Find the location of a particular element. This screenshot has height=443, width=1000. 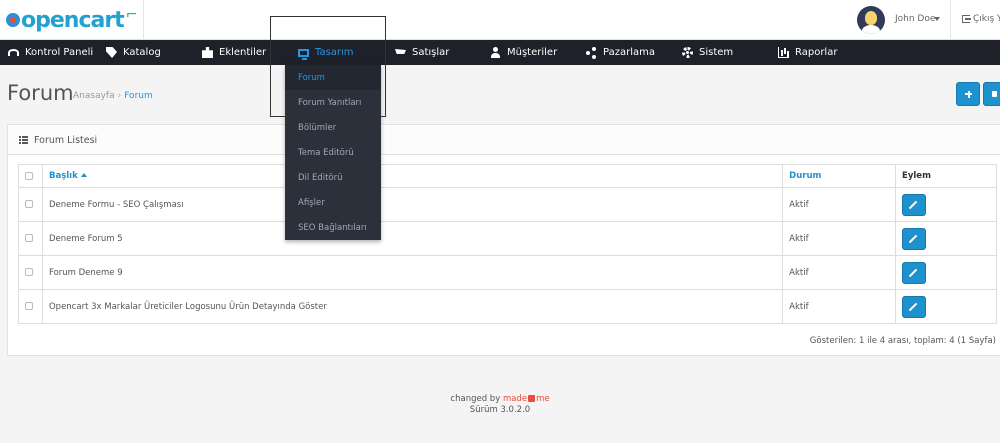

nav-item-label: Raporlar is located at coordinates (816, 52).